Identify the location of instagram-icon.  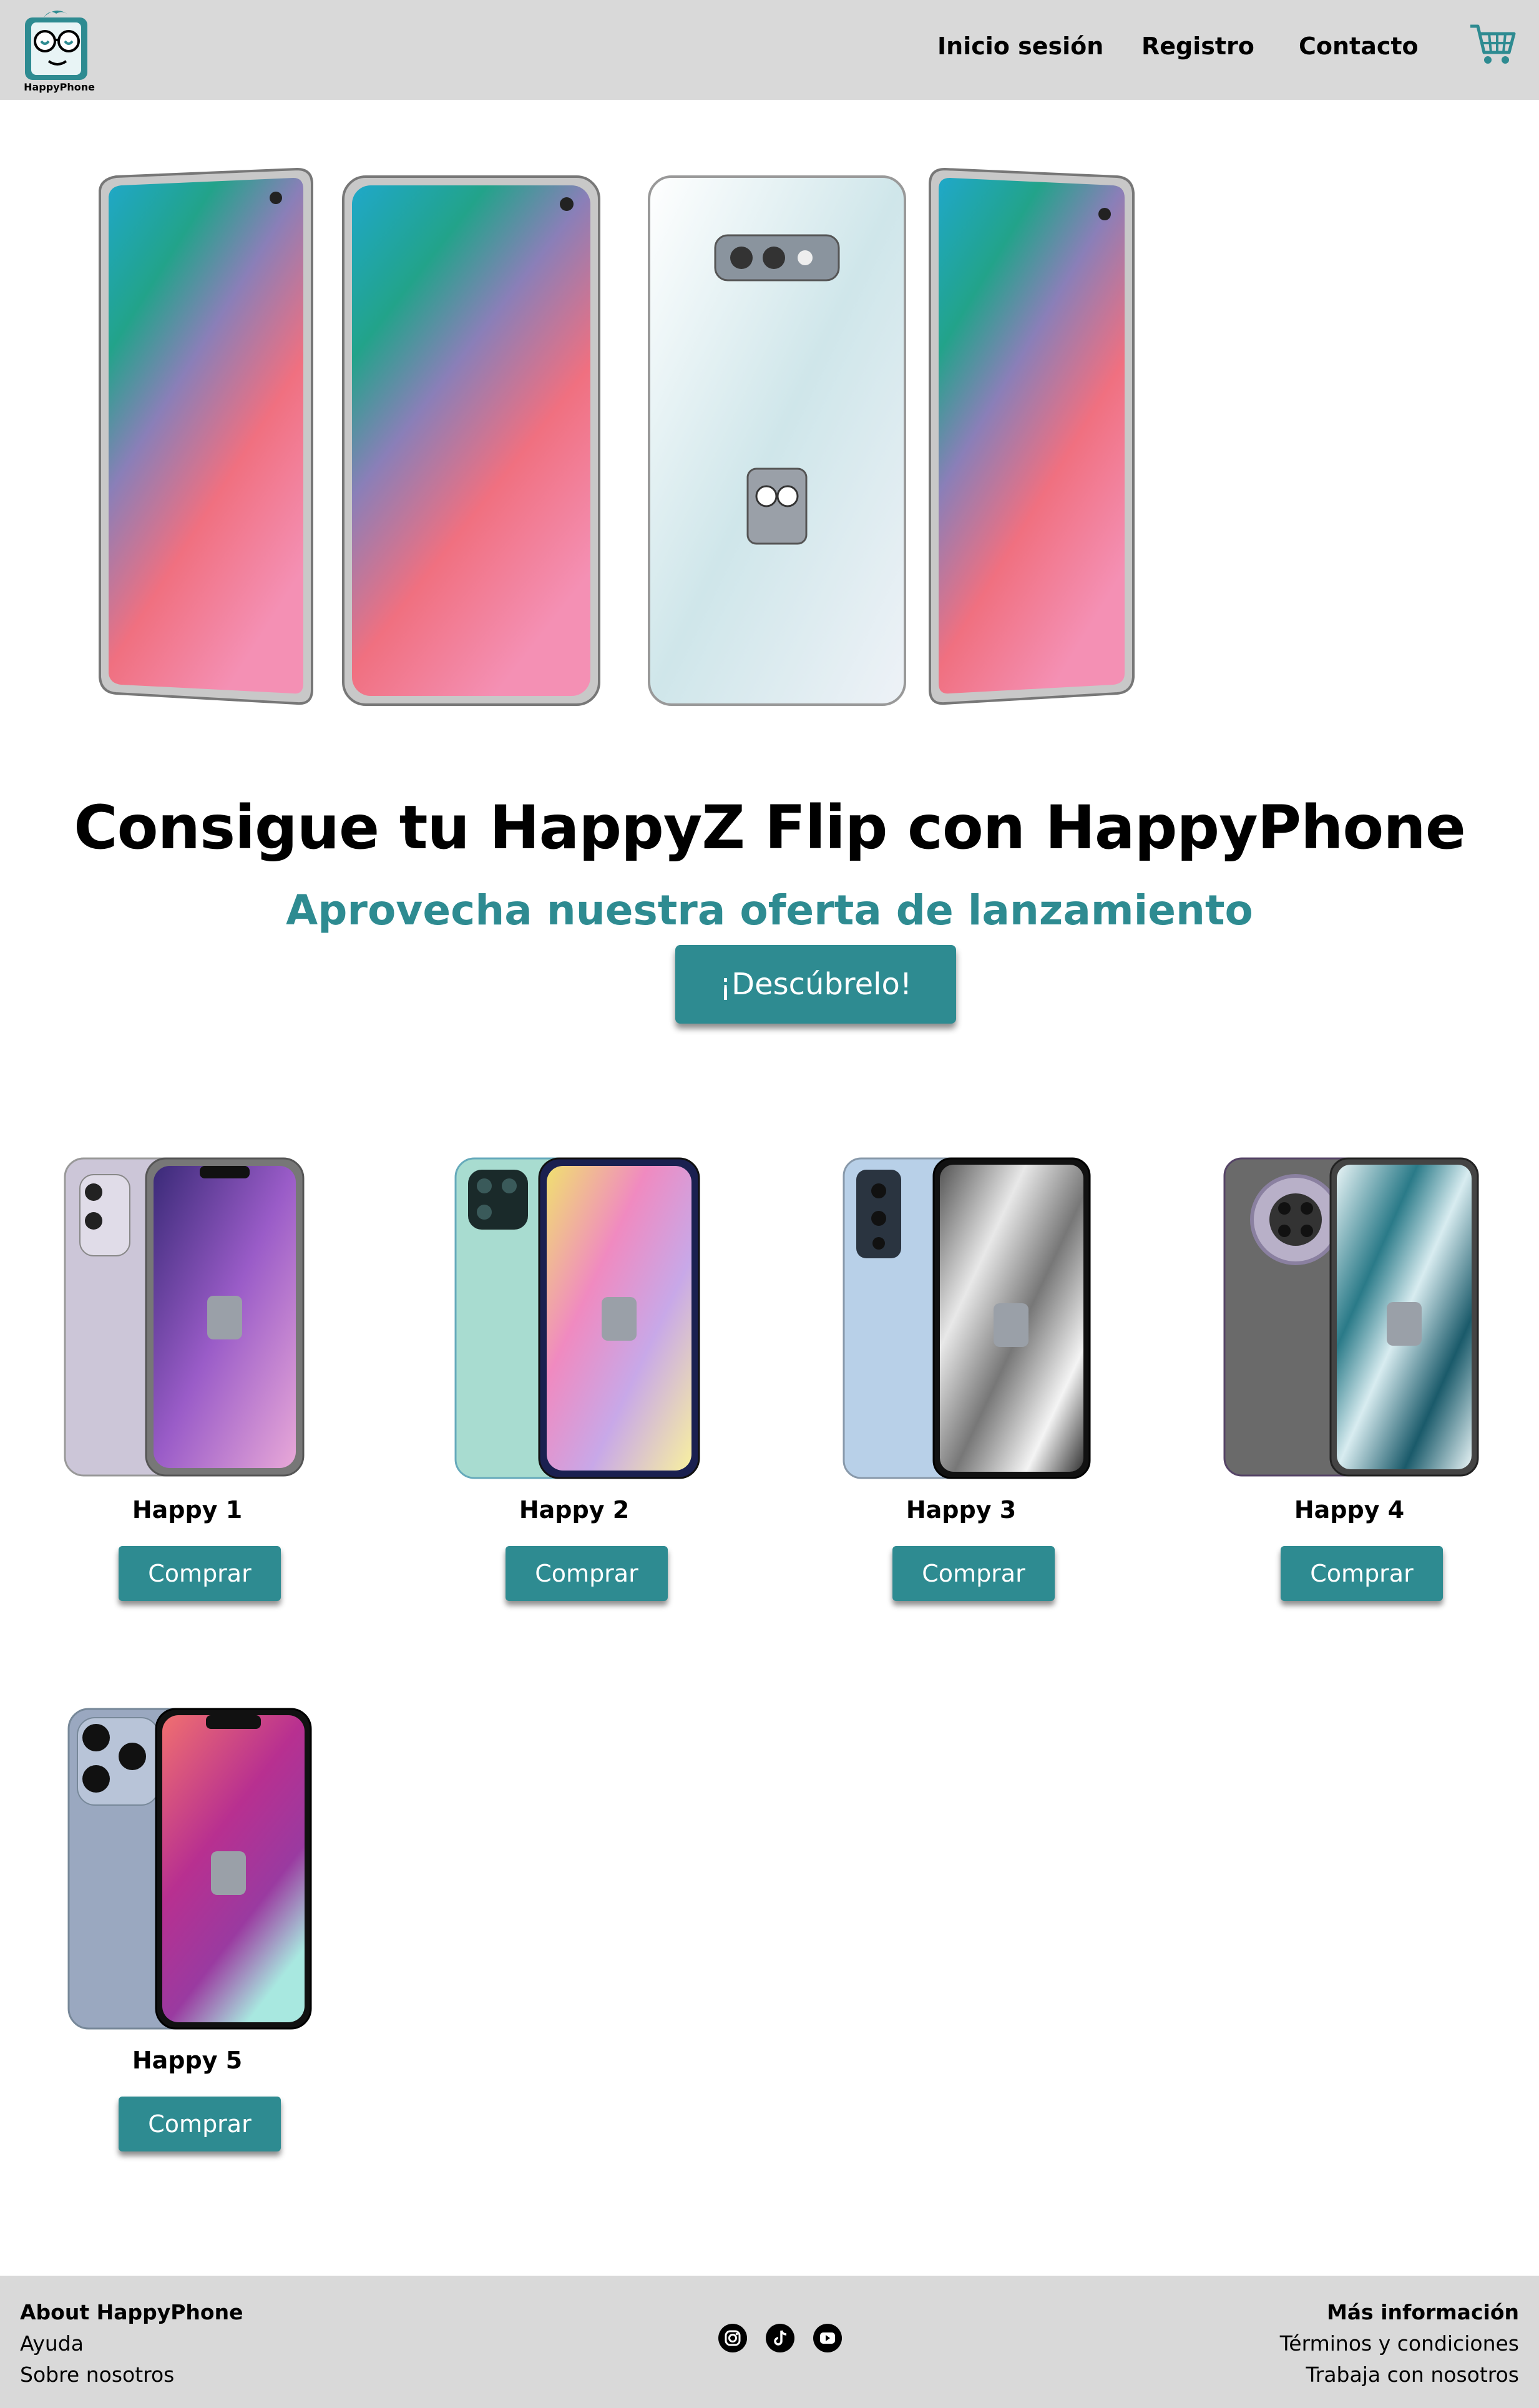
(733, 2338).